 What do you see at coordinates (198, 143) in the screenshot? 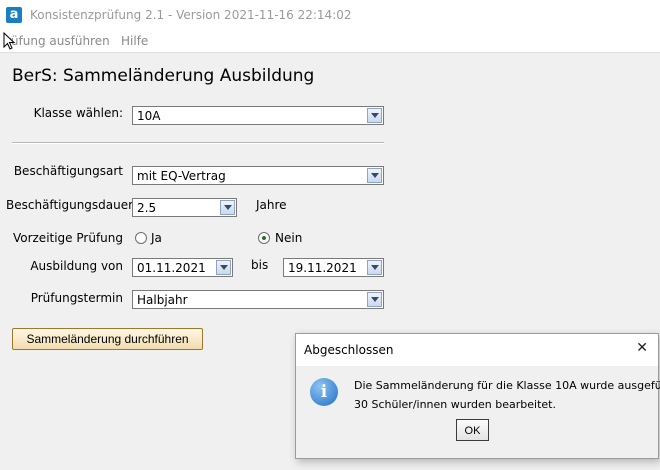
I see `separator` at bounding box center [198, 143].